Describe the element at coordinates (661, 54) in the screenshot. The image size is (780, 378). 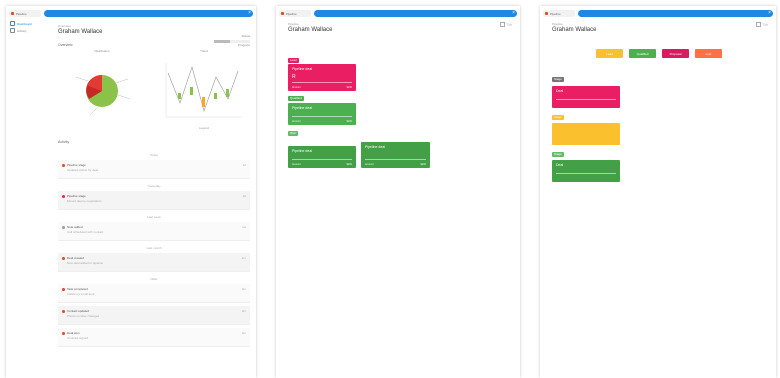
I see `filter-bar: Lead Qualified Proposal Lost` at that location.